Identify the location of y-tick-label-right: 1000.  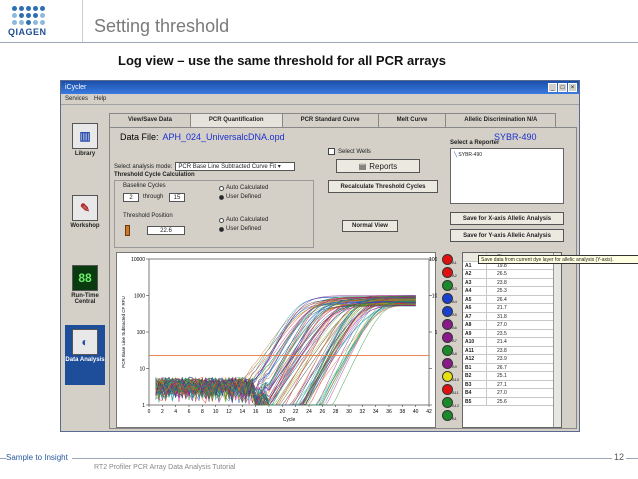
(434, 297).